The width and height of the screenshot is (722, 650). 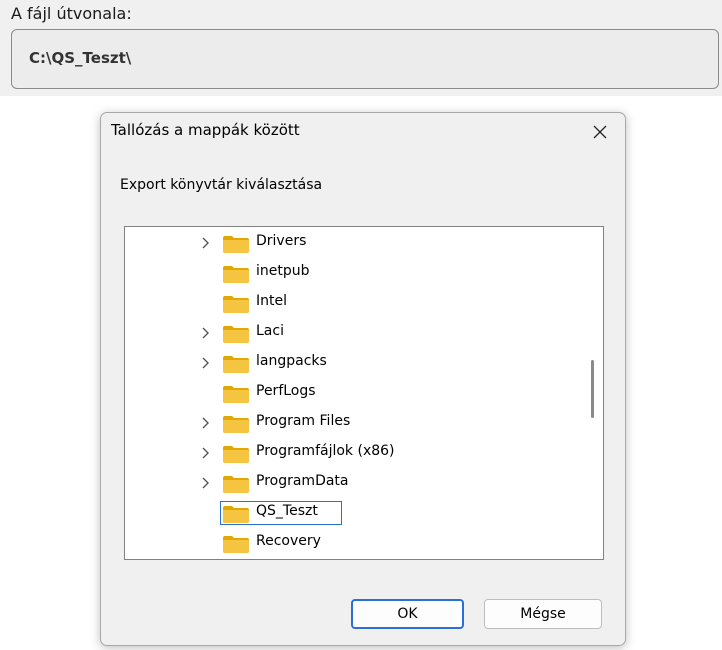 What do you see at coordinates (345, 273) in the screenshot?
I see `tree-item: inetpub` at bounding box center [345, 273].